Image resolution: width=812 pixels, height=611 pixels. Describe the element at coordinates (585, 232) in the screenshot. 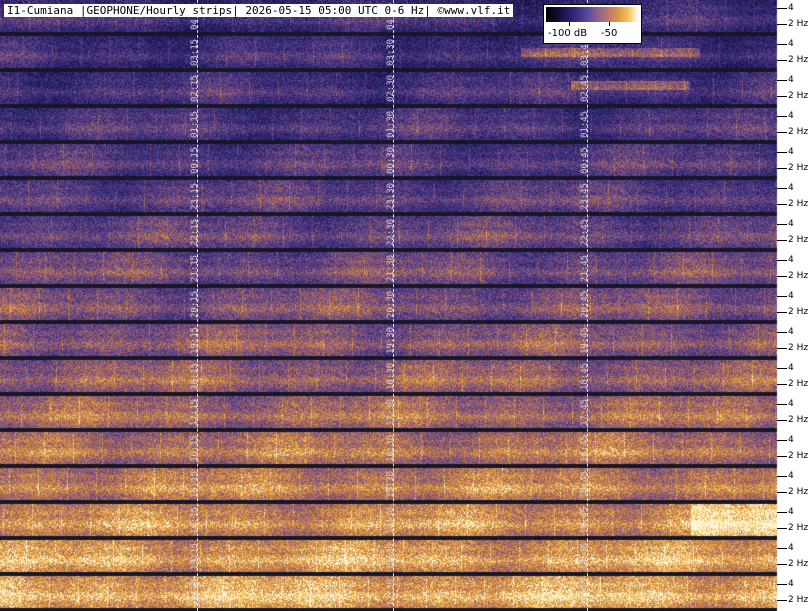

I see `strip-time-label: 22:45` at that location.